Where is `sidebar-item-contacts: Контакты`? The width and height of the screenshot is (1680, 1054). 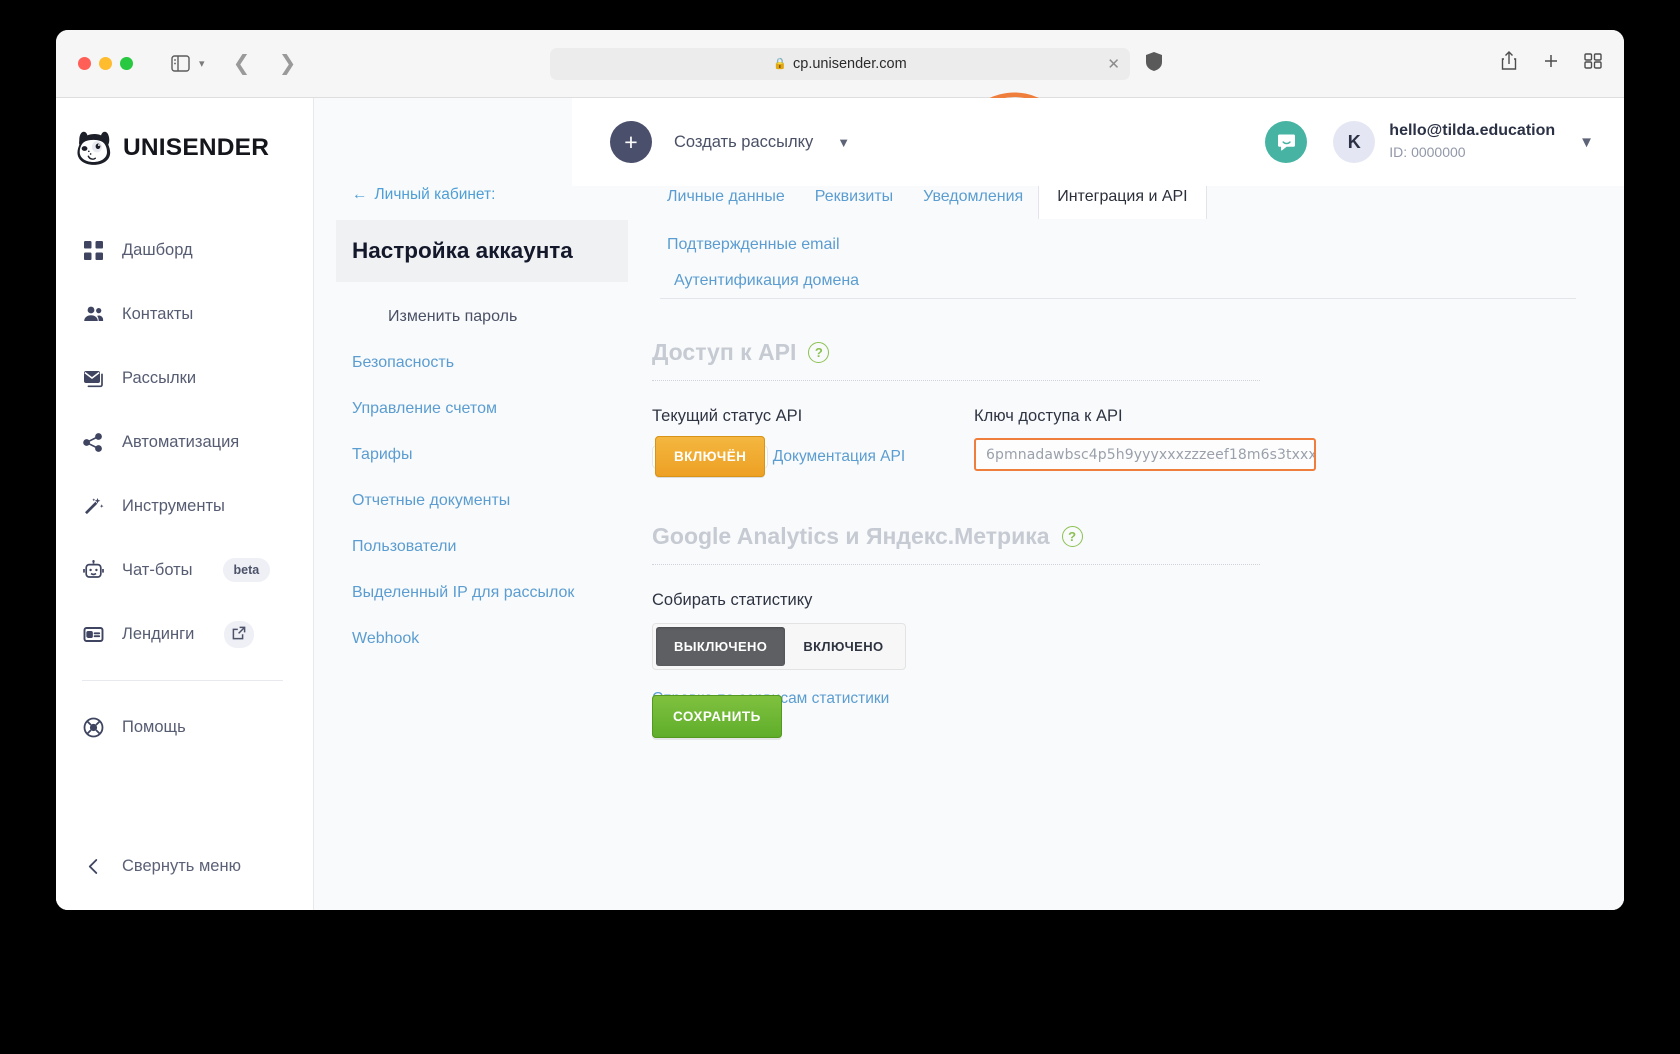
sidebar-item-contacts: Контакты is located at coordinates (197, 314).